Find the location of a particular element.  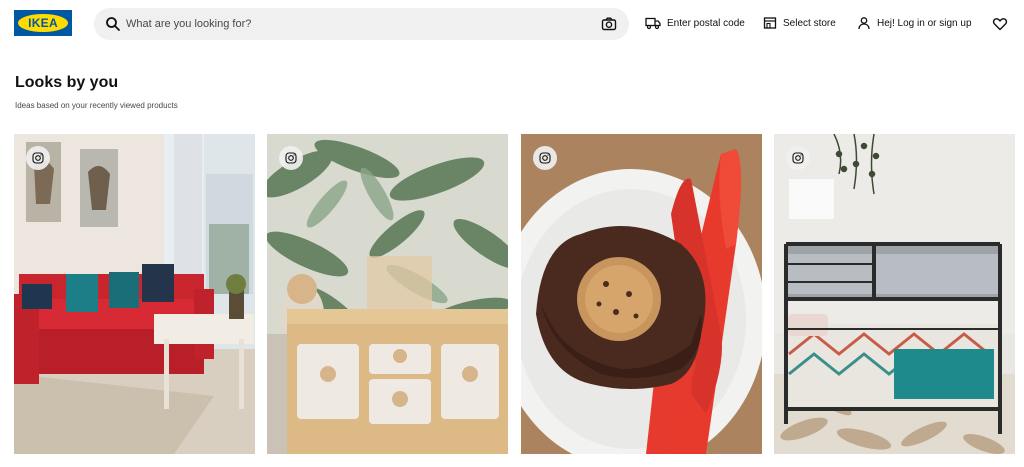

postal-code-label: Enter postal code is located at coordinates (706, 23).